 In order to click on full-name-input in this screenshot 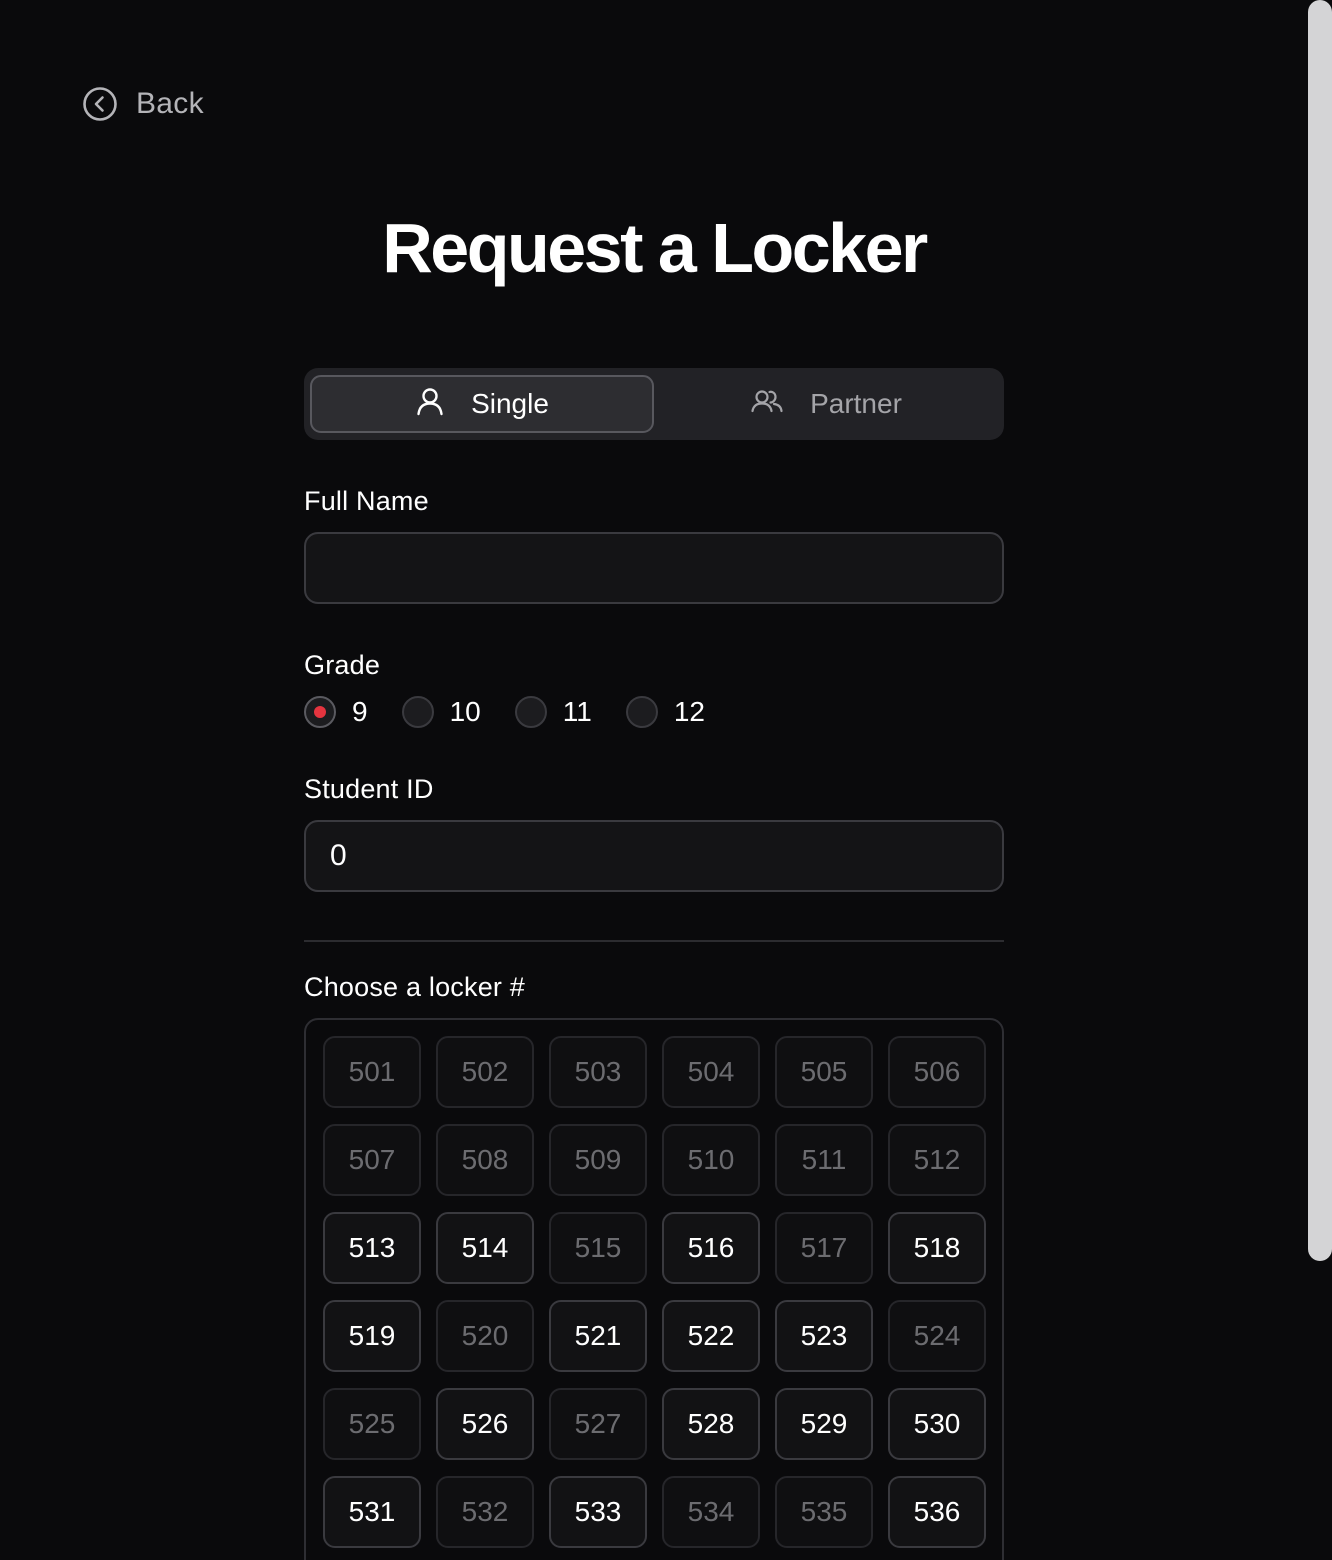, I will do `click(654, 568)`.